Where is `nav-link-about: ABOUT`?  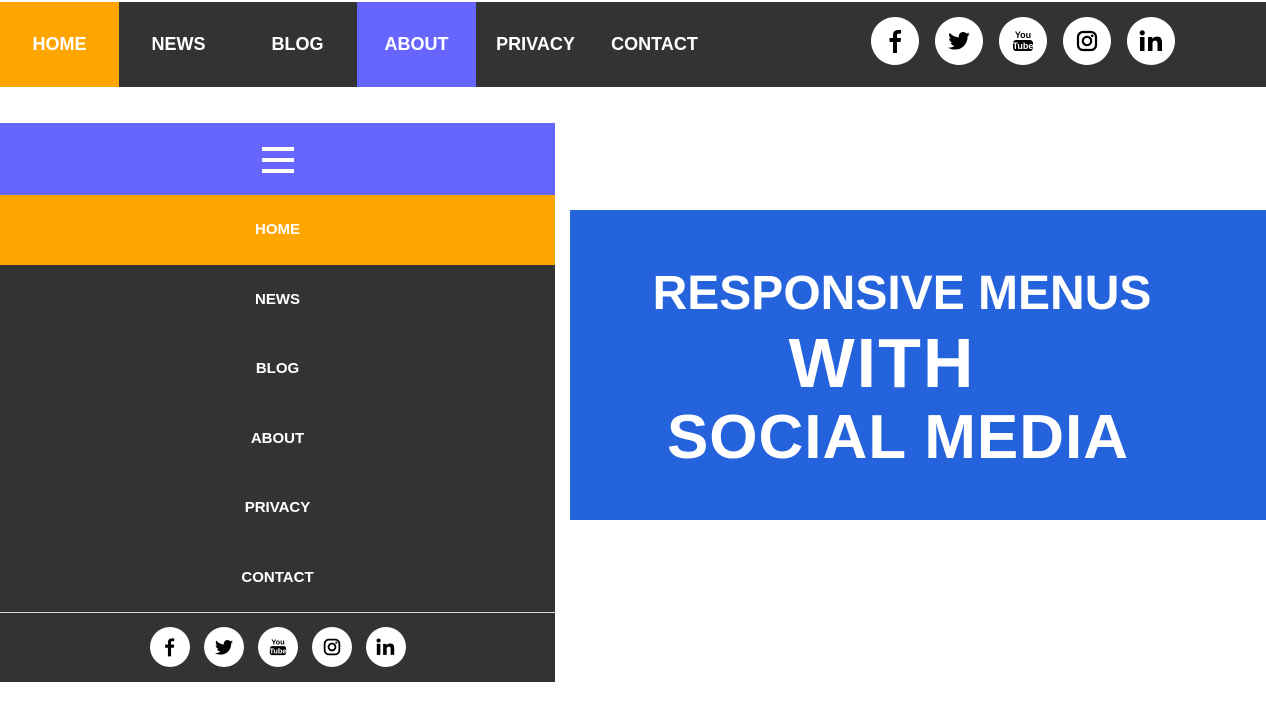 nav-link-about: ABOUT is located at coordinates (416, 44).